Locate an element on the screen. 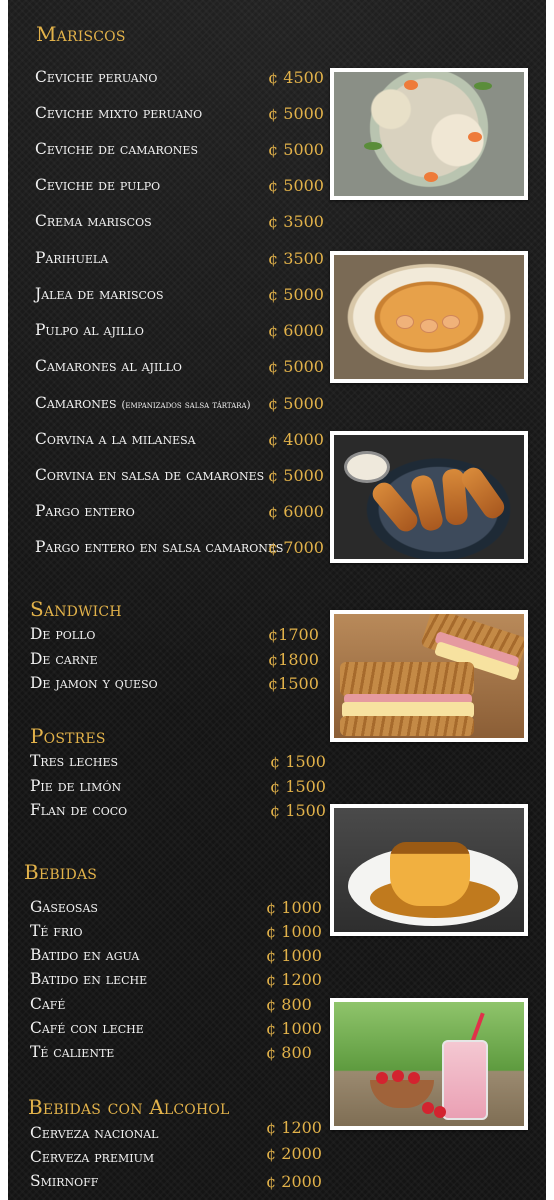 The height and width of the screenshot is (1200, 554). fried-shrimp-photo is located at coordinates (429, 497).